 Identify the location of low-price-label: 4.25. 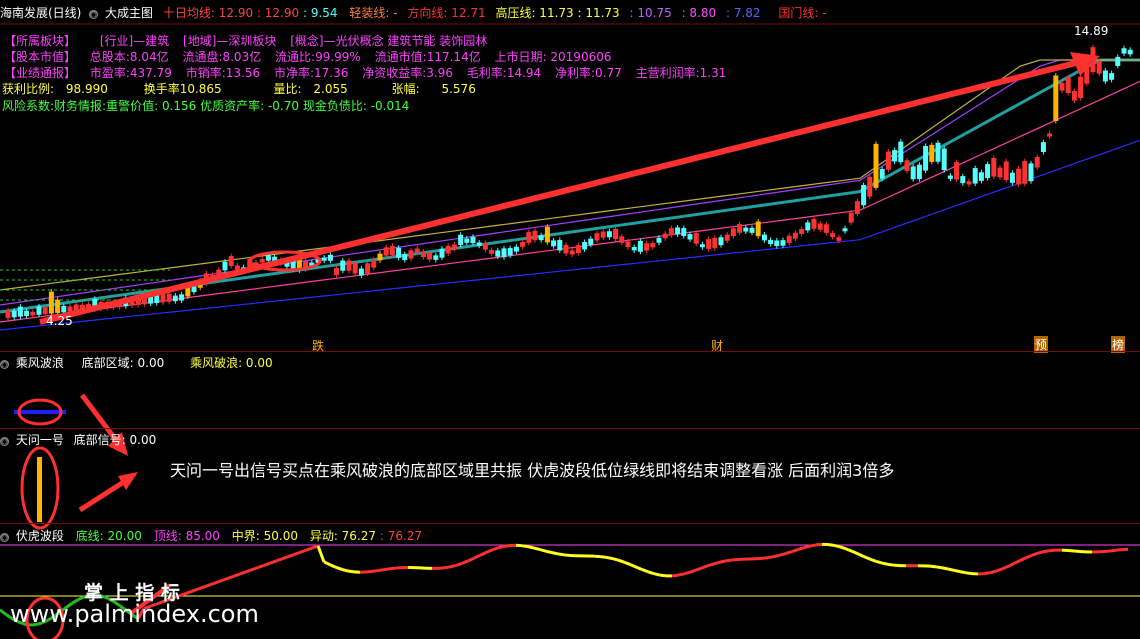
(59, 321).